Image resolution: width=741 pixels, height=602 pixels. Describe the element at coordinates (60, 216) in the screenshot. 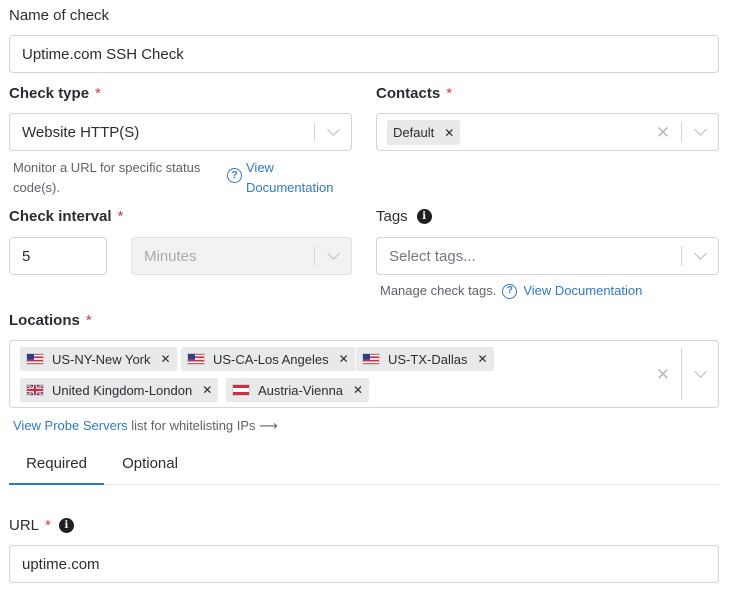

I see `check-interval-label-text: Check interval` at that location.